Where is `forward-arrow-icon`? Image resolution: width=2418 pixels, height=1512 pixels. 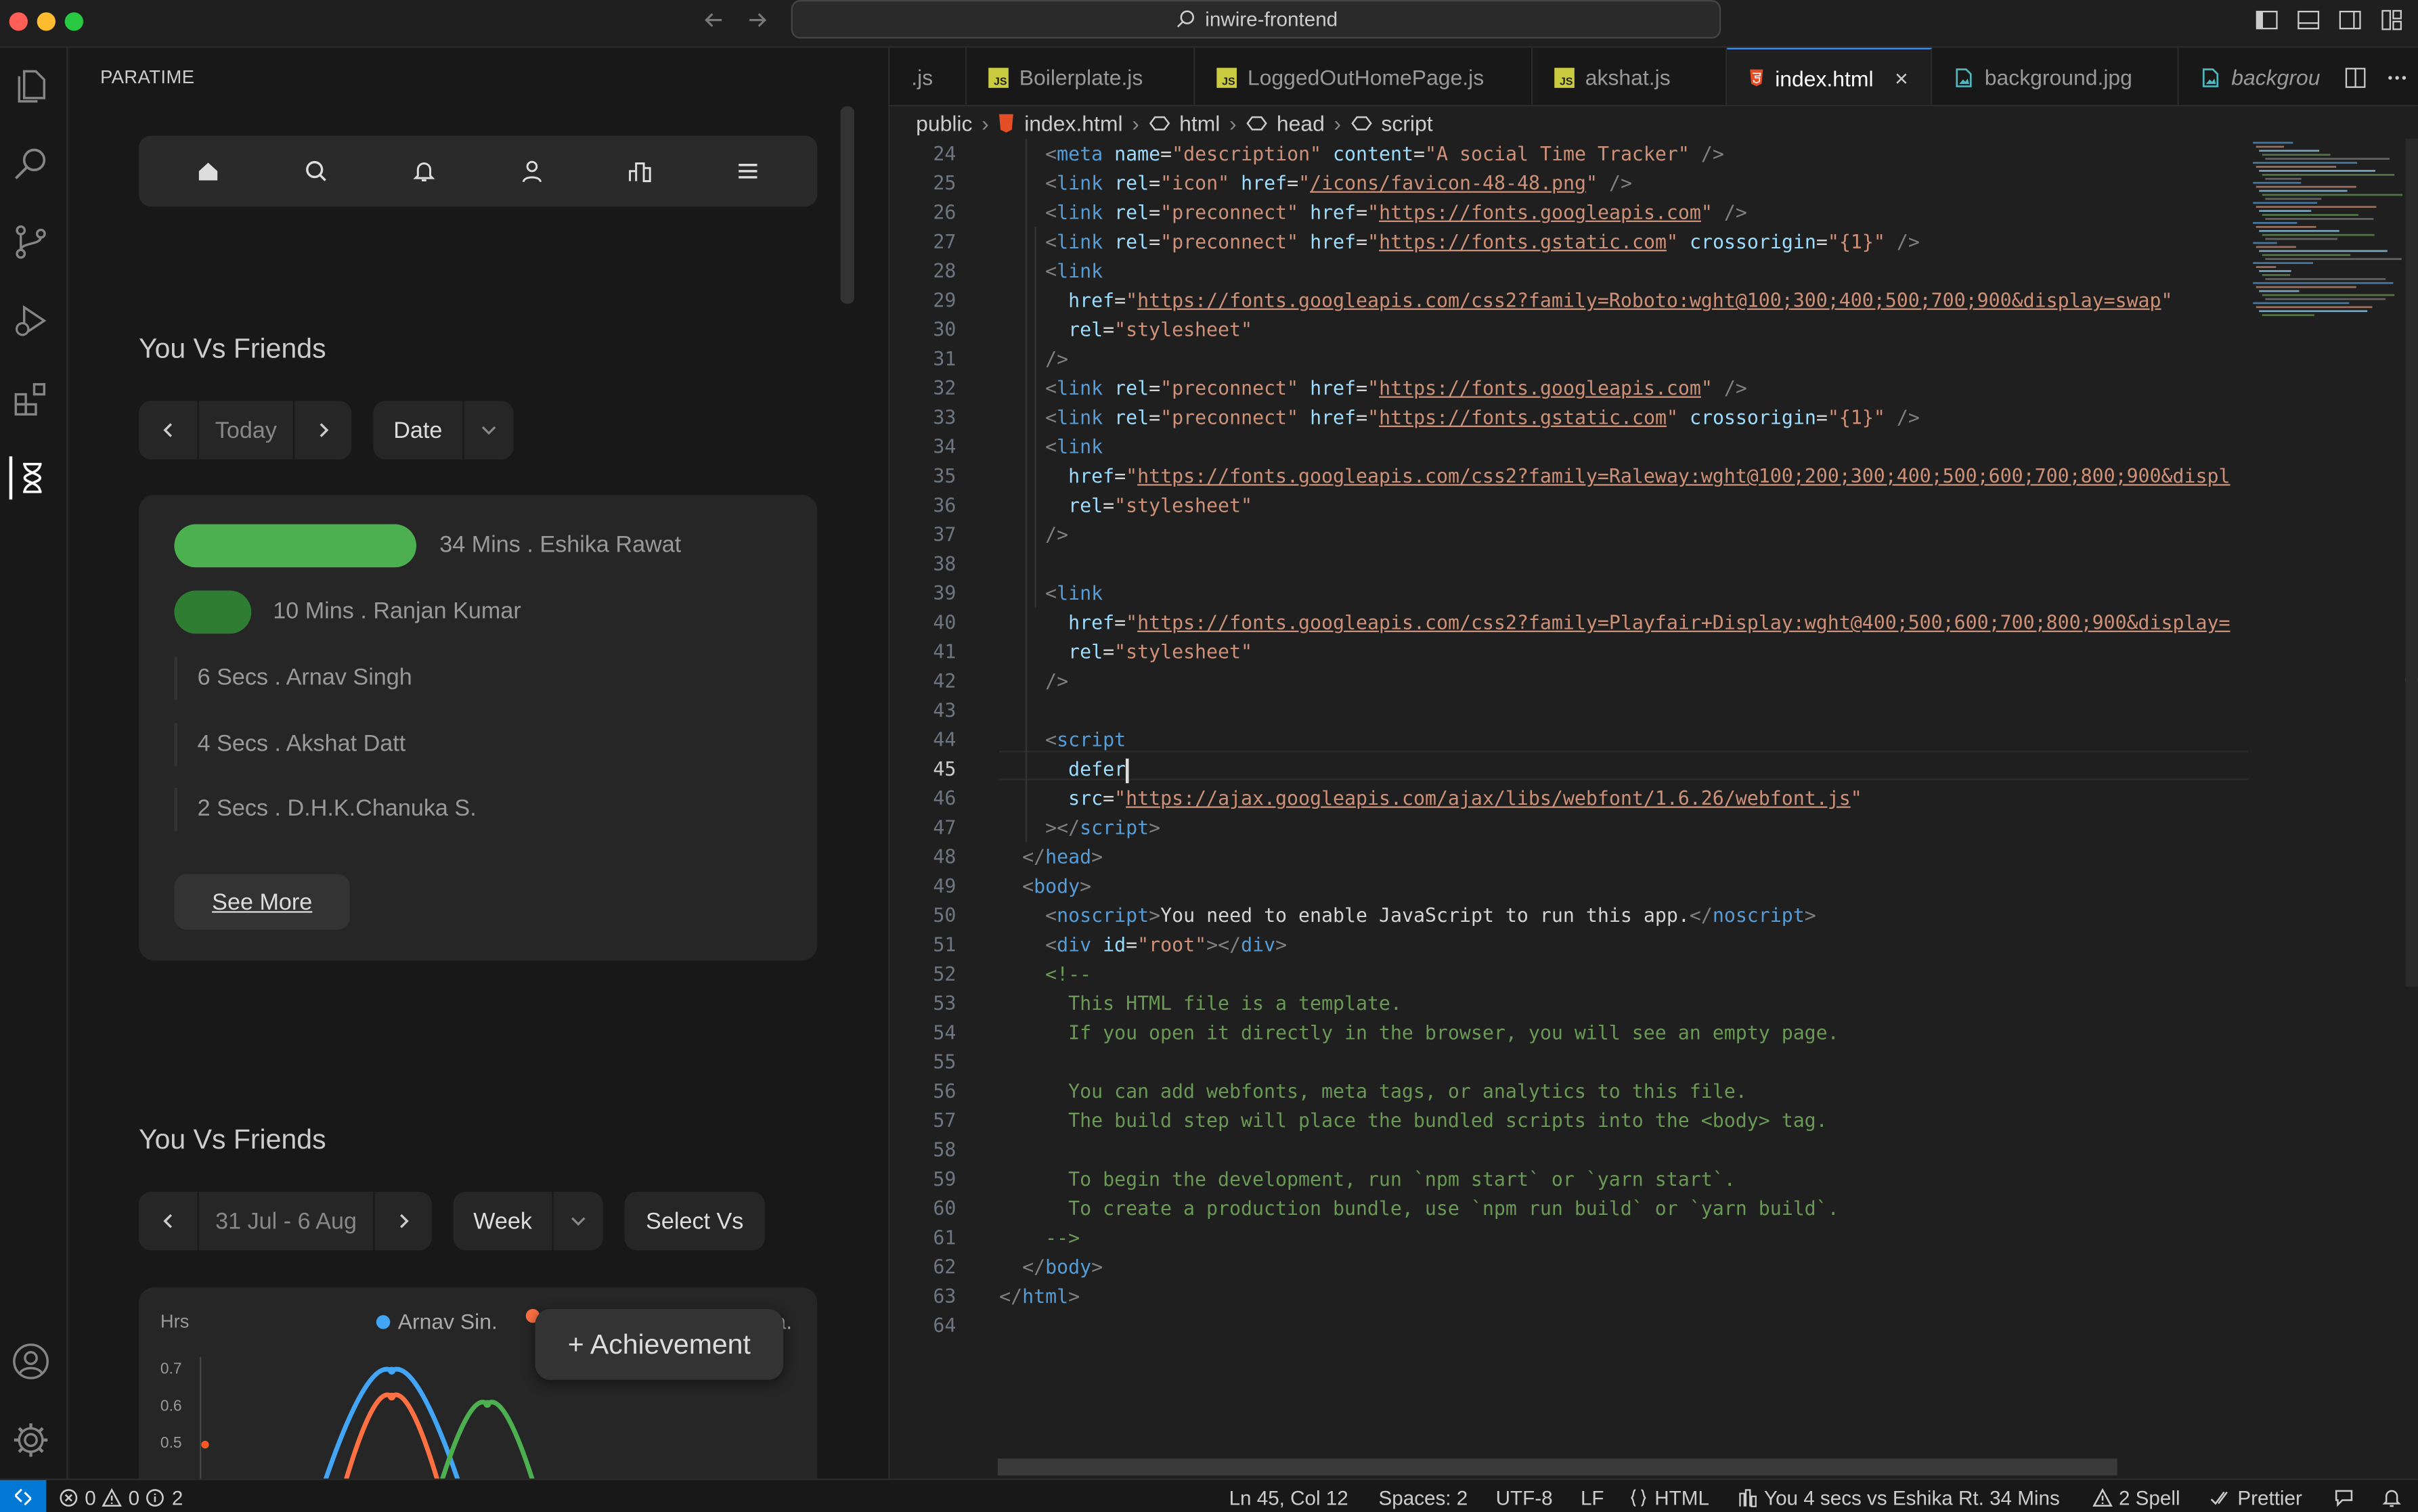
forward-arrow-icon is located at coordinates (757, 19).